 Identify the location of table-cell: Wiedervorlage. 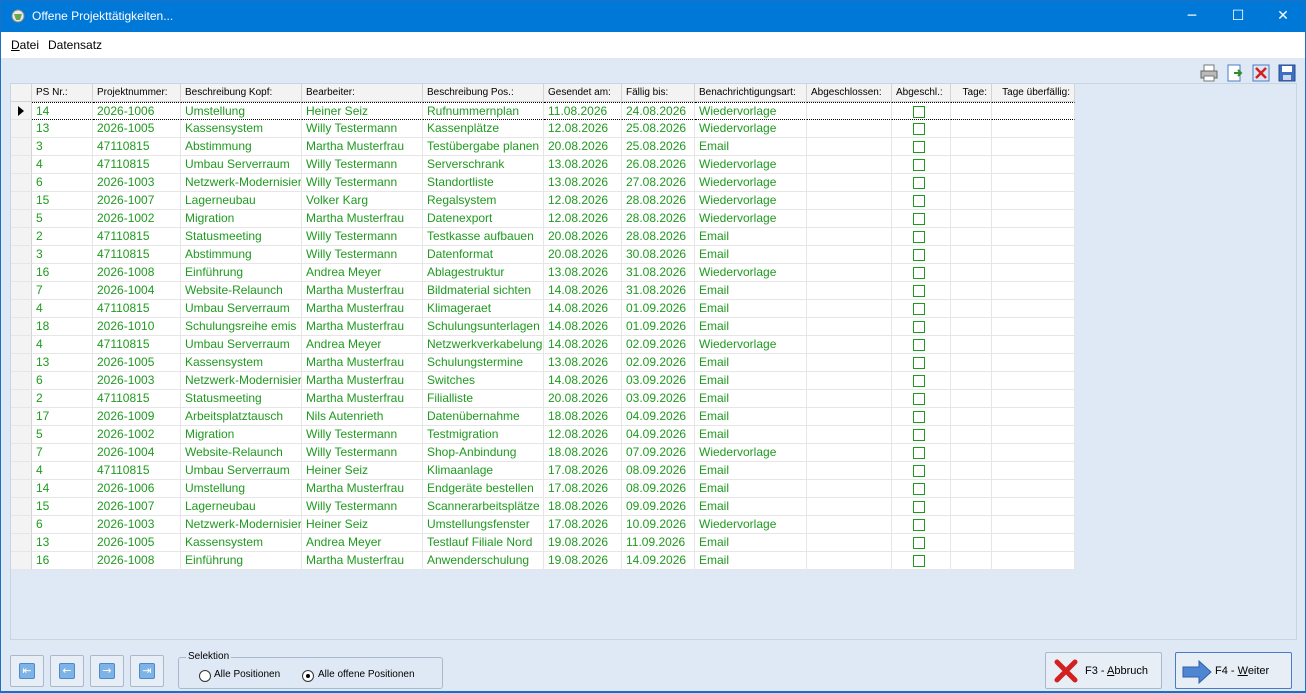
(751, 201).